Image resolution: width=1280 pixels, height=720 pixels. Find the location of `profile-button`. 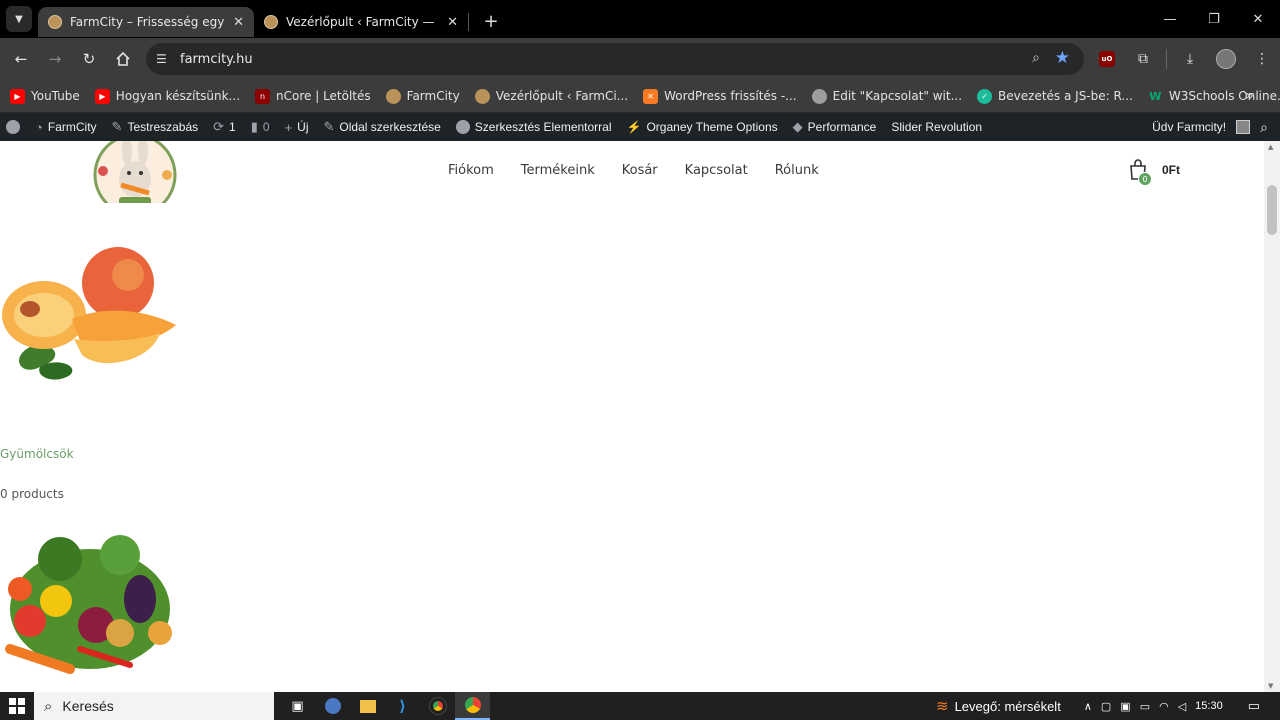

profile-button is located at coordinates (1226, 59).